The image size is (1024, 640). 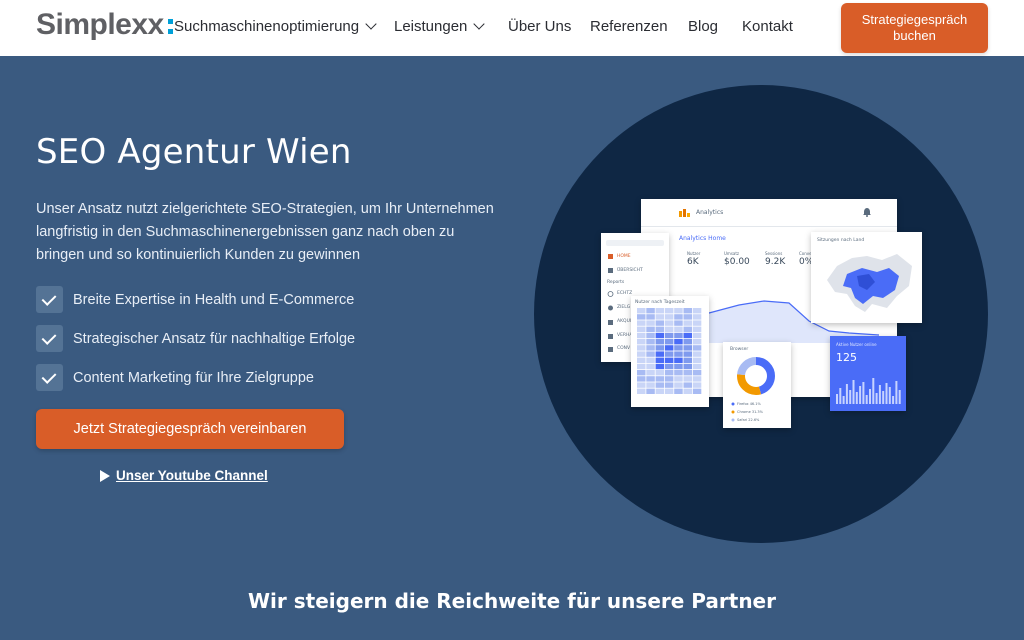 What do you see at coordinates (774, 253) in the screenshot?
I see `metric-label: Sessions` at bounding box center [774, 253].